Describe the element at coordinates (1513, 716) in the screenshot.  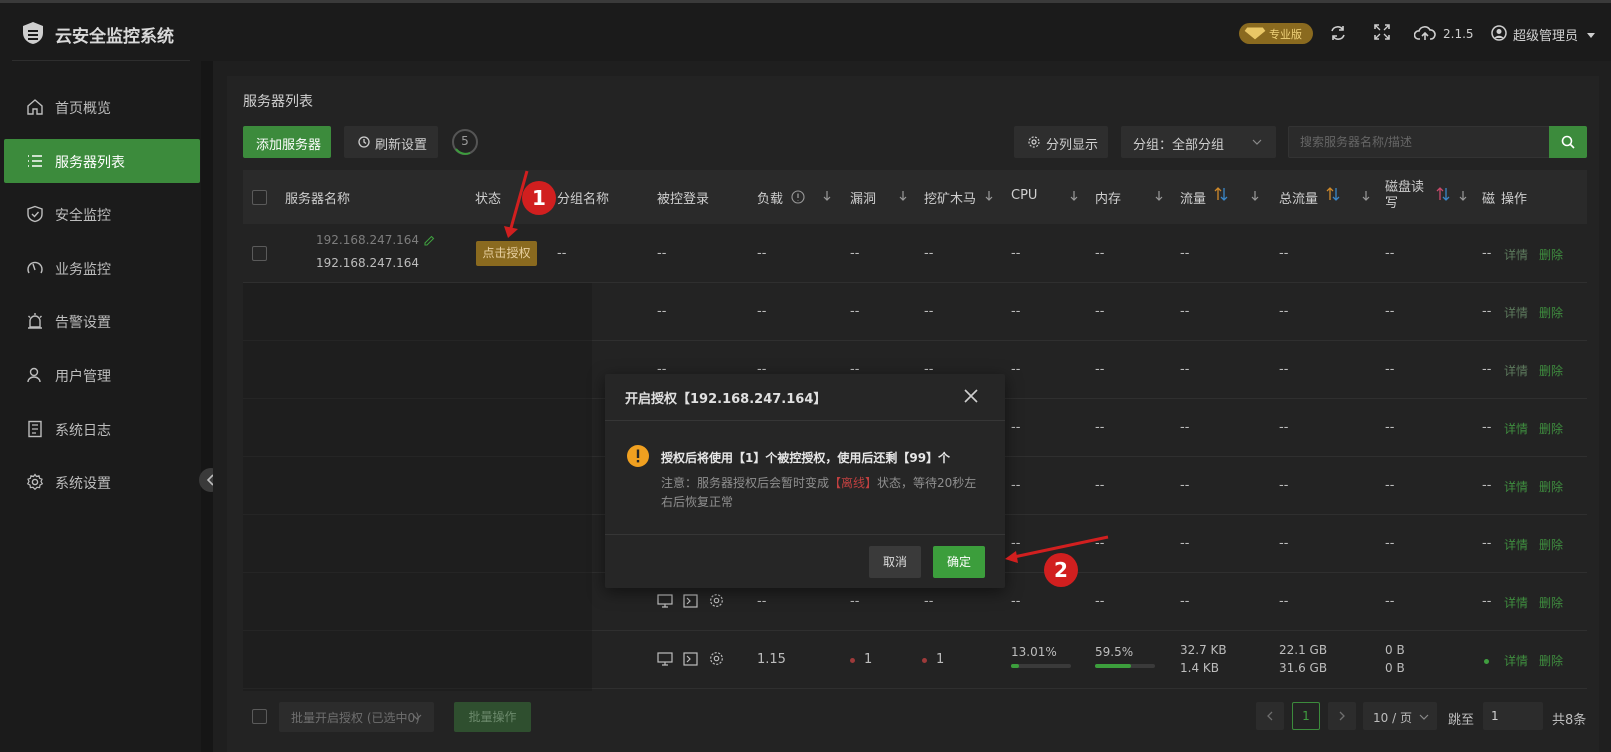
I see `jump-page-input: 1` at that location.